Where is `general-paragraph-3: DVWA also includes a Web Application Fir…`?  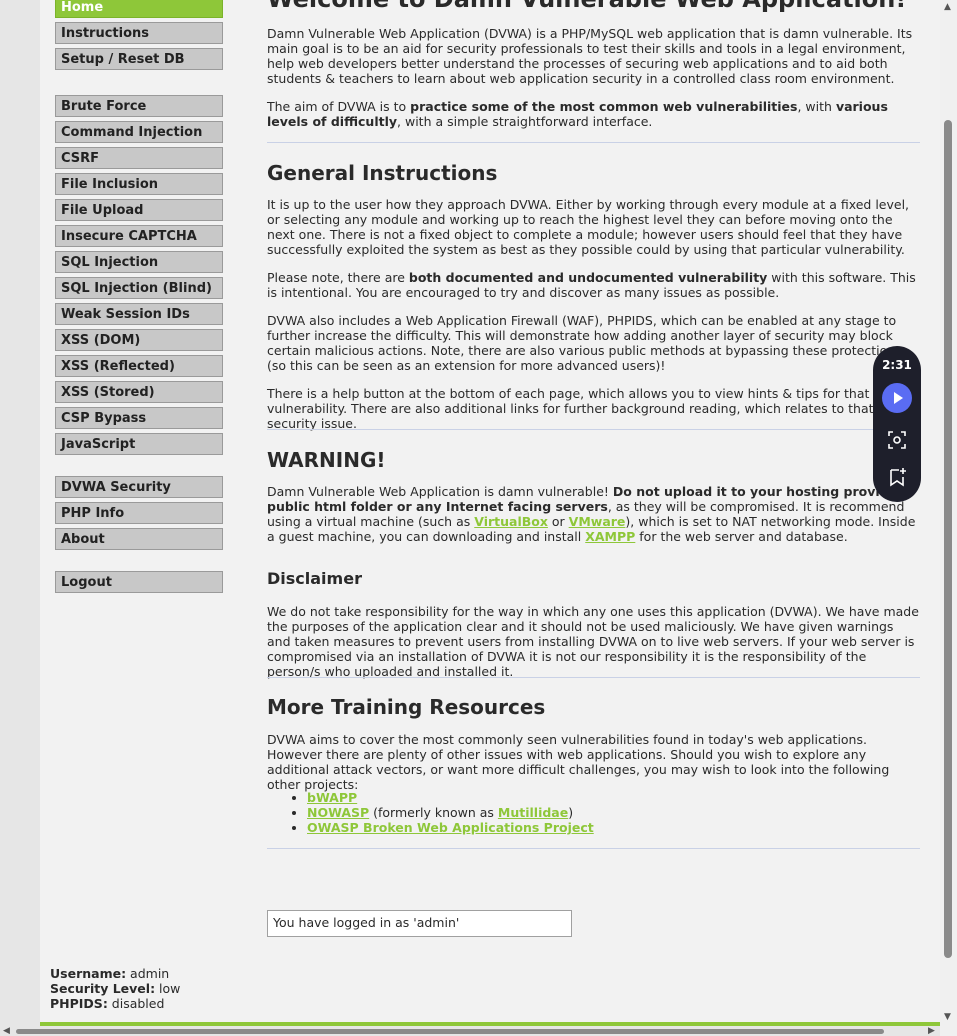 general-paragraph-3: DVWA also includes a Web Application Fir… is located at coordinates (584, 343).